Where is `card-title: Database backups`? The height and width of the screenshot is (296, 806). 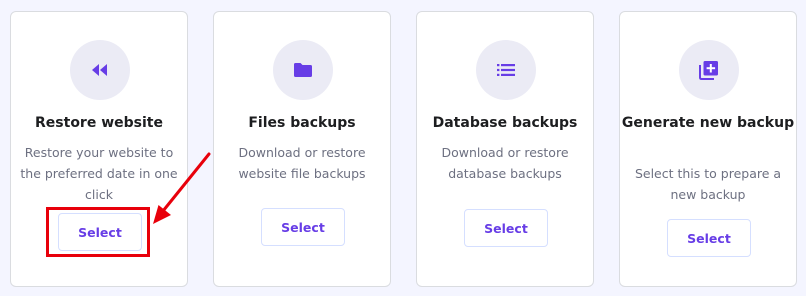 card-title: Database backups is located at coordinates (505, 123).